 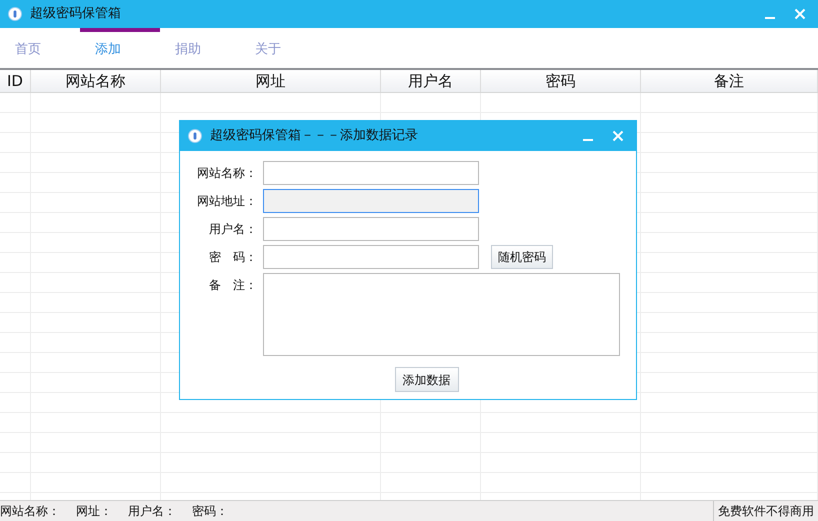 What do you see at coordinates (441, 314) in the screenshot?
I see `notes-field` at bounding box center [441, 314].